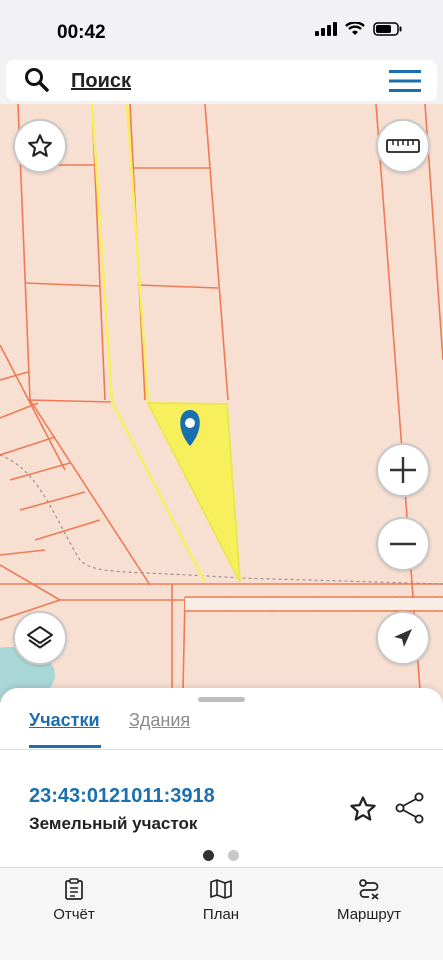 This screenshot has width=443, height=960. I want to click on layers-icon, so click(40, 637).